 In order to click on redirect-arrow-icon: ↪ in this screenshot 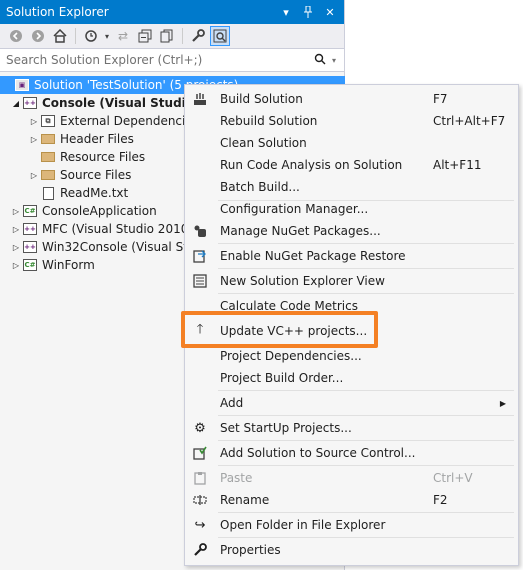, I will do `click(200, 525)`.